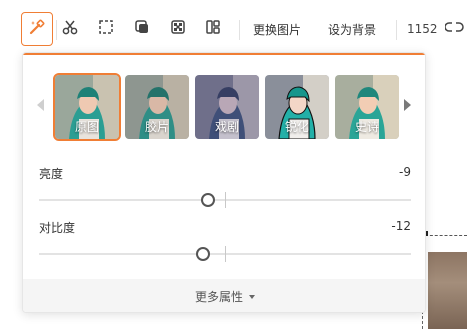  What do you see at coordinates (296, 127) in the screenshot?
I see `filter-label: 锐化` at bounding box center [296, 127].